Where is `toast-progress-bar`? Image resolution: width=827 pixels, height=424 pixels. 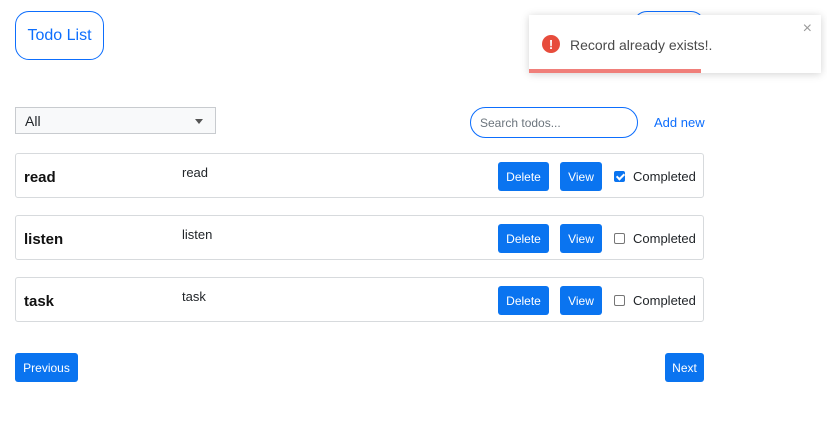 toast-progress-bar is located at coordinates (615, 71).